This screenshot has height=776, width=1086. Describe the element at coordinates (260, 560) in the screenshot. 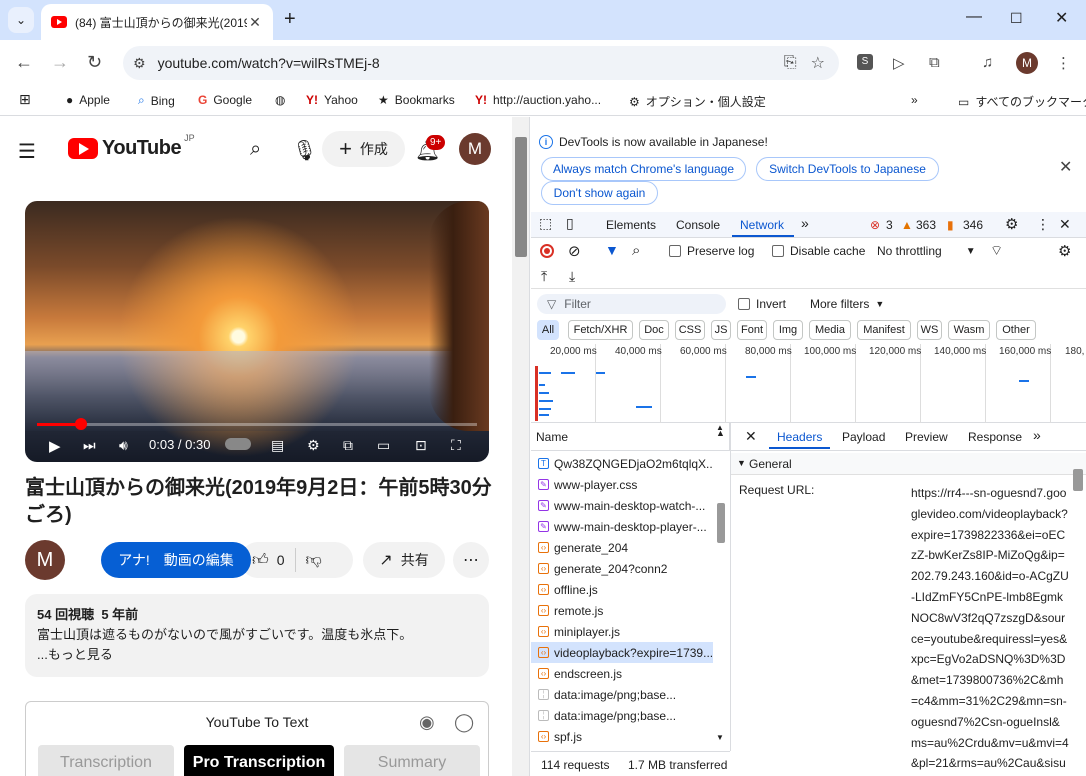

I see `like-icon: 👍︎` at that location.